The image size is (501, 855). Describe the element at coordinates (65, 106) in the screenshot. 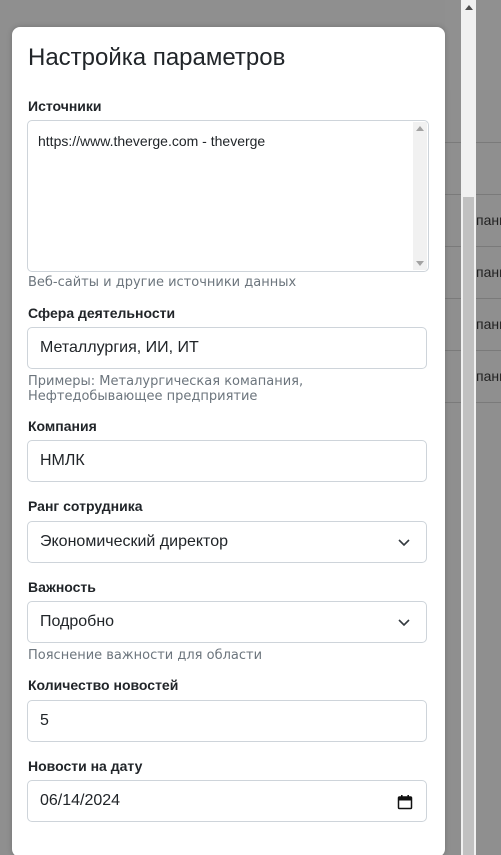

I see `sources-label: Источники` at that location.